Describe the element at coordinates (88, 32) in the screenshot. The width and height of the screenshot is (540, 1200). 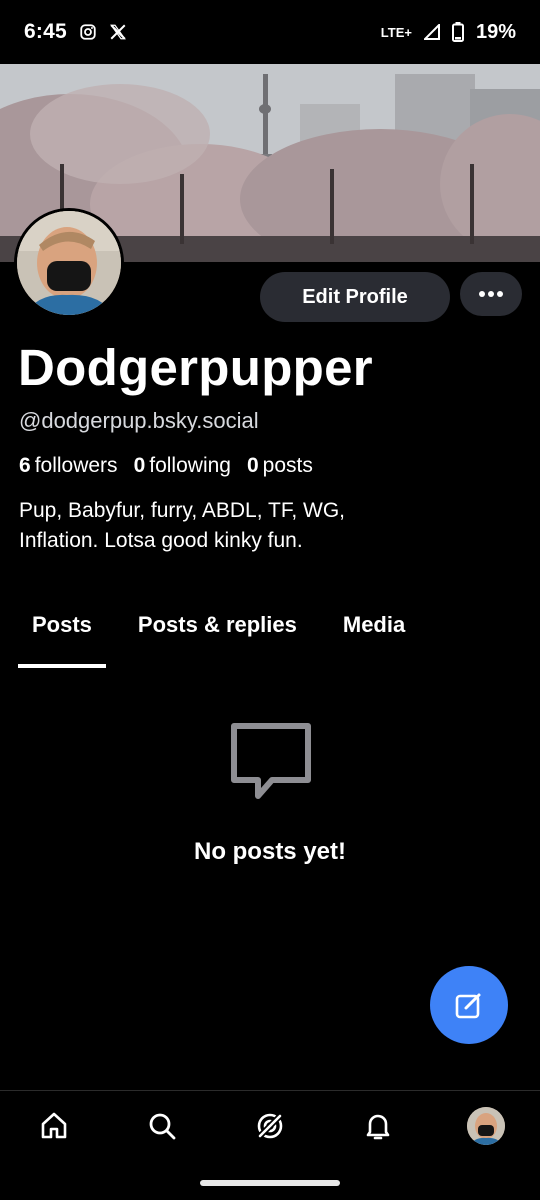
I see `instagram-icon` at that location.